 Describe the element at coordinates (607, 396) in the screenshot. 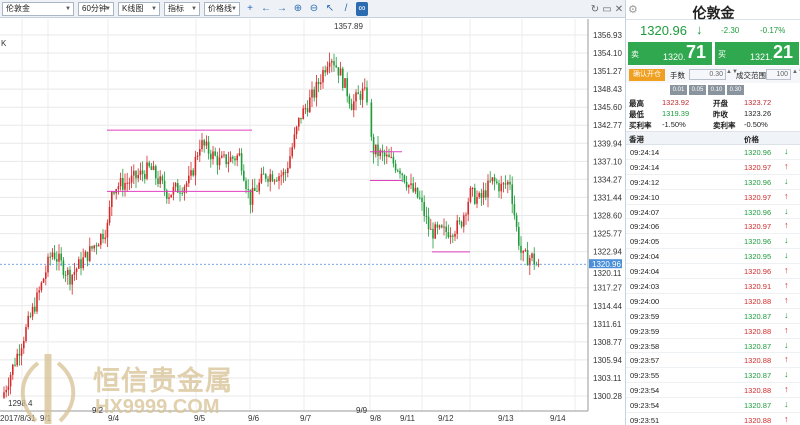

I see `price-axis-label: 1300.28` at that location.